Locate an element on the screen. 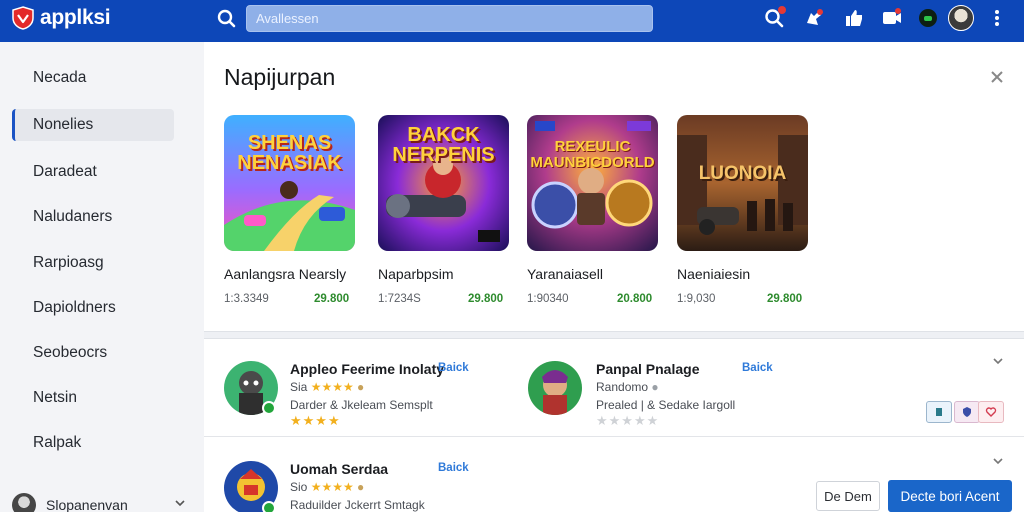 The image size is (1024, 512). app-logo: applksi is located at coordinates (61, 18).